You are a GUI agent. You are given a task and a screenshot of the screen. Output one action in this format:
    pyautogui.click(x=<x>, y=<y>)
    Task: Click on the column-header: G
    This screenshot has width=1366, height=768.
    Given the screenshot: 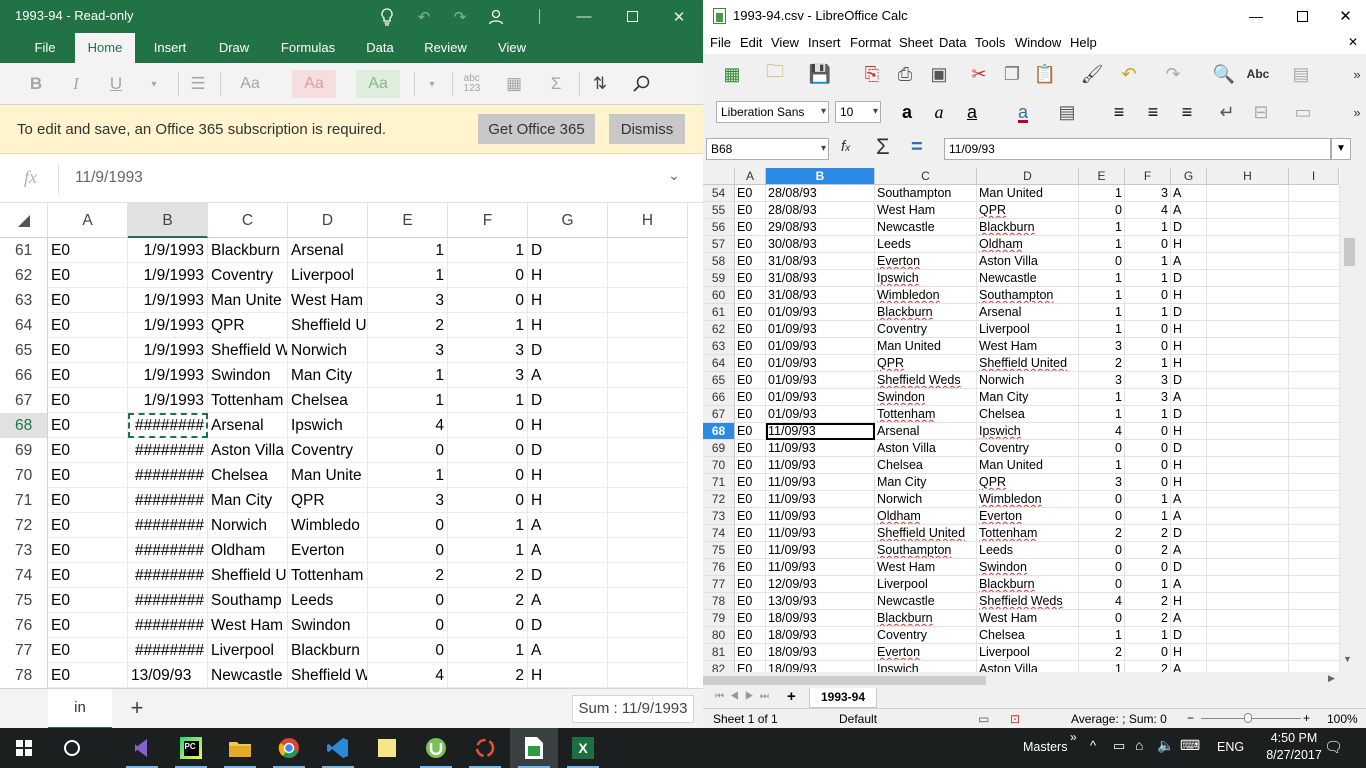 What is the action you would take?
    pyautogui.click(x=1189, y=176)
    